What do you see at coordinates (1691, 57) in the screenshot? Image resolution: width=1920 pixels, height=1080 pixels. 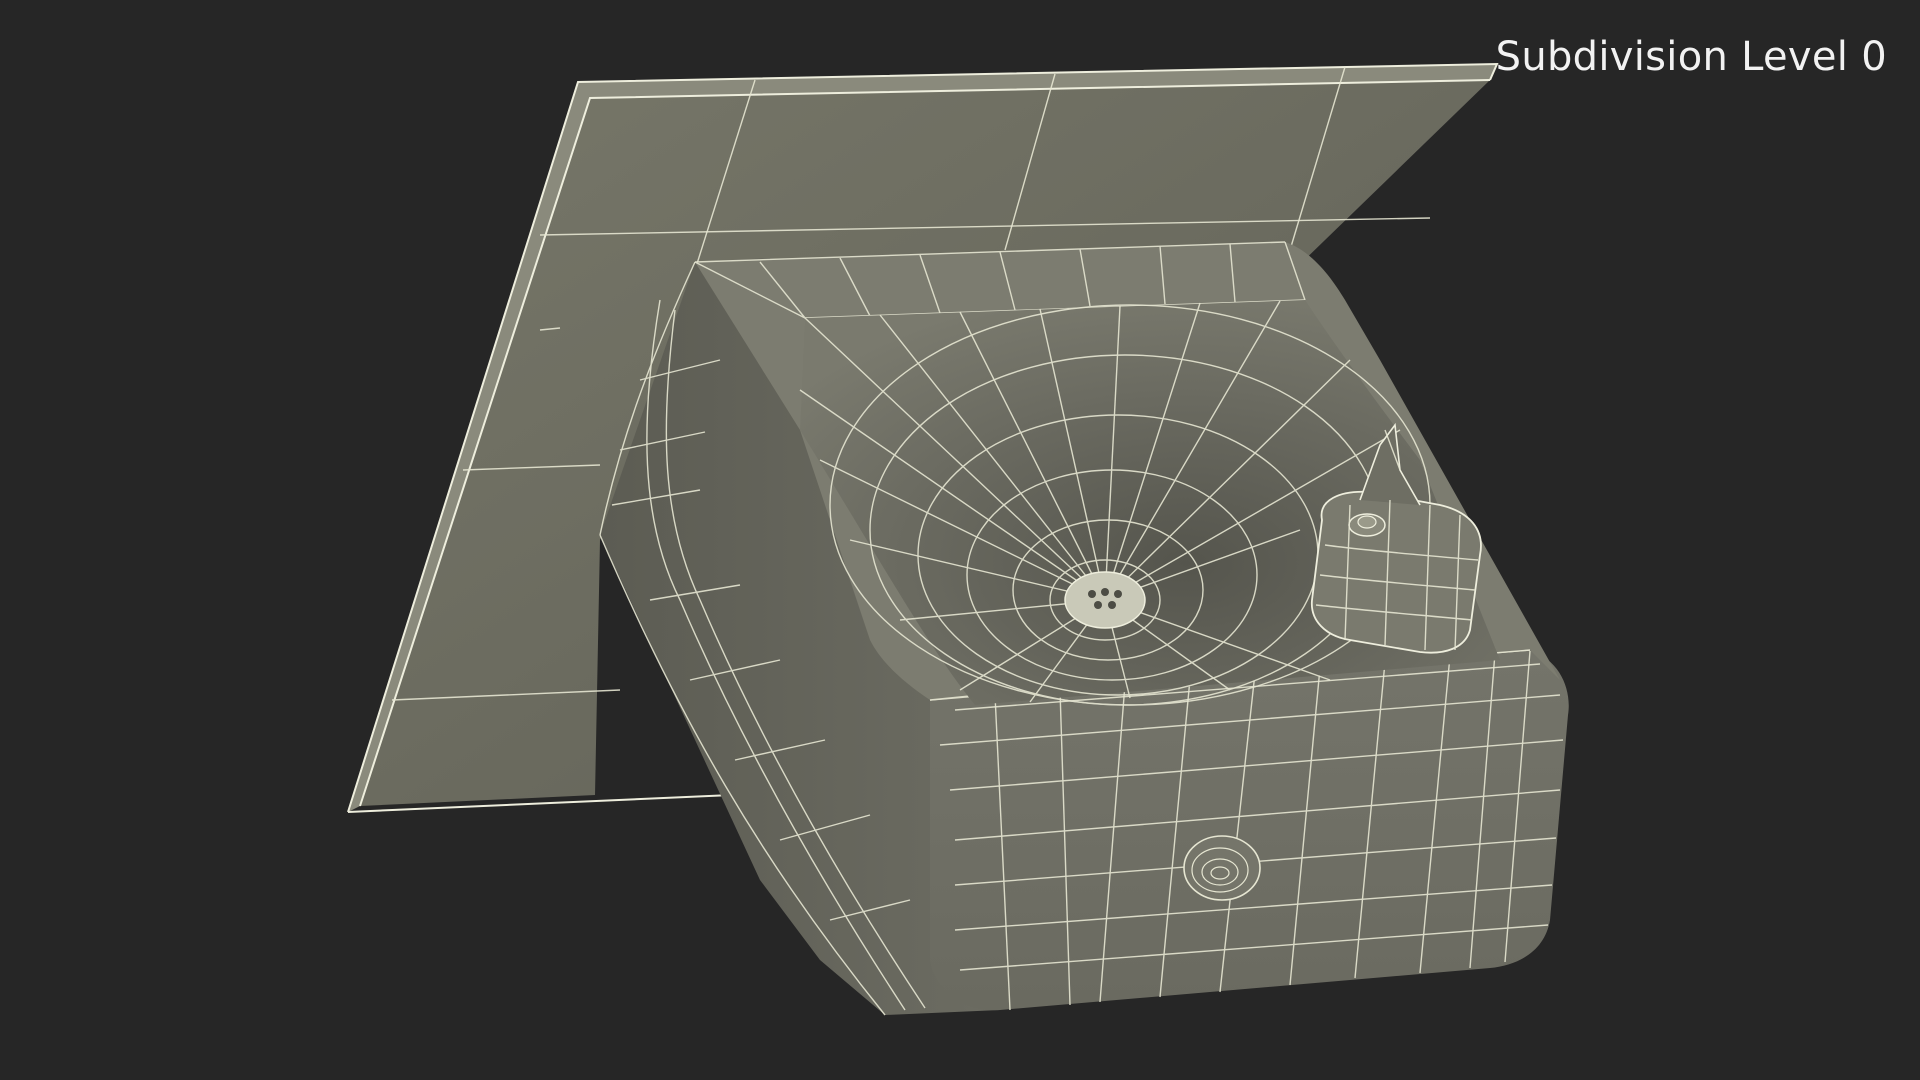 I see `subdivision-level-label: Subdivision Level 0` at bounding box center [1691, 57].